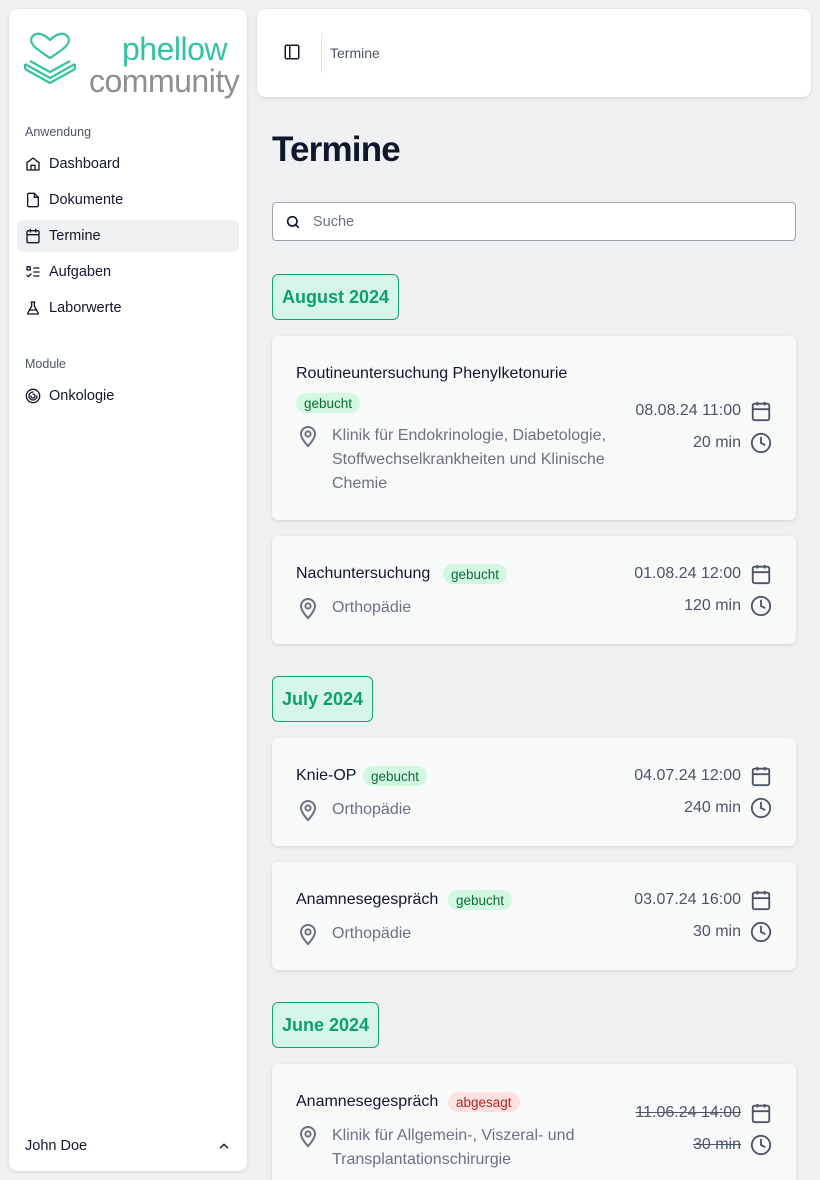 This screenshot has width=820, height=1180. Describe the element at coordinates (85, 308) in the screenshot. I see `sidebar-item-label: Laborwerte` at that location.